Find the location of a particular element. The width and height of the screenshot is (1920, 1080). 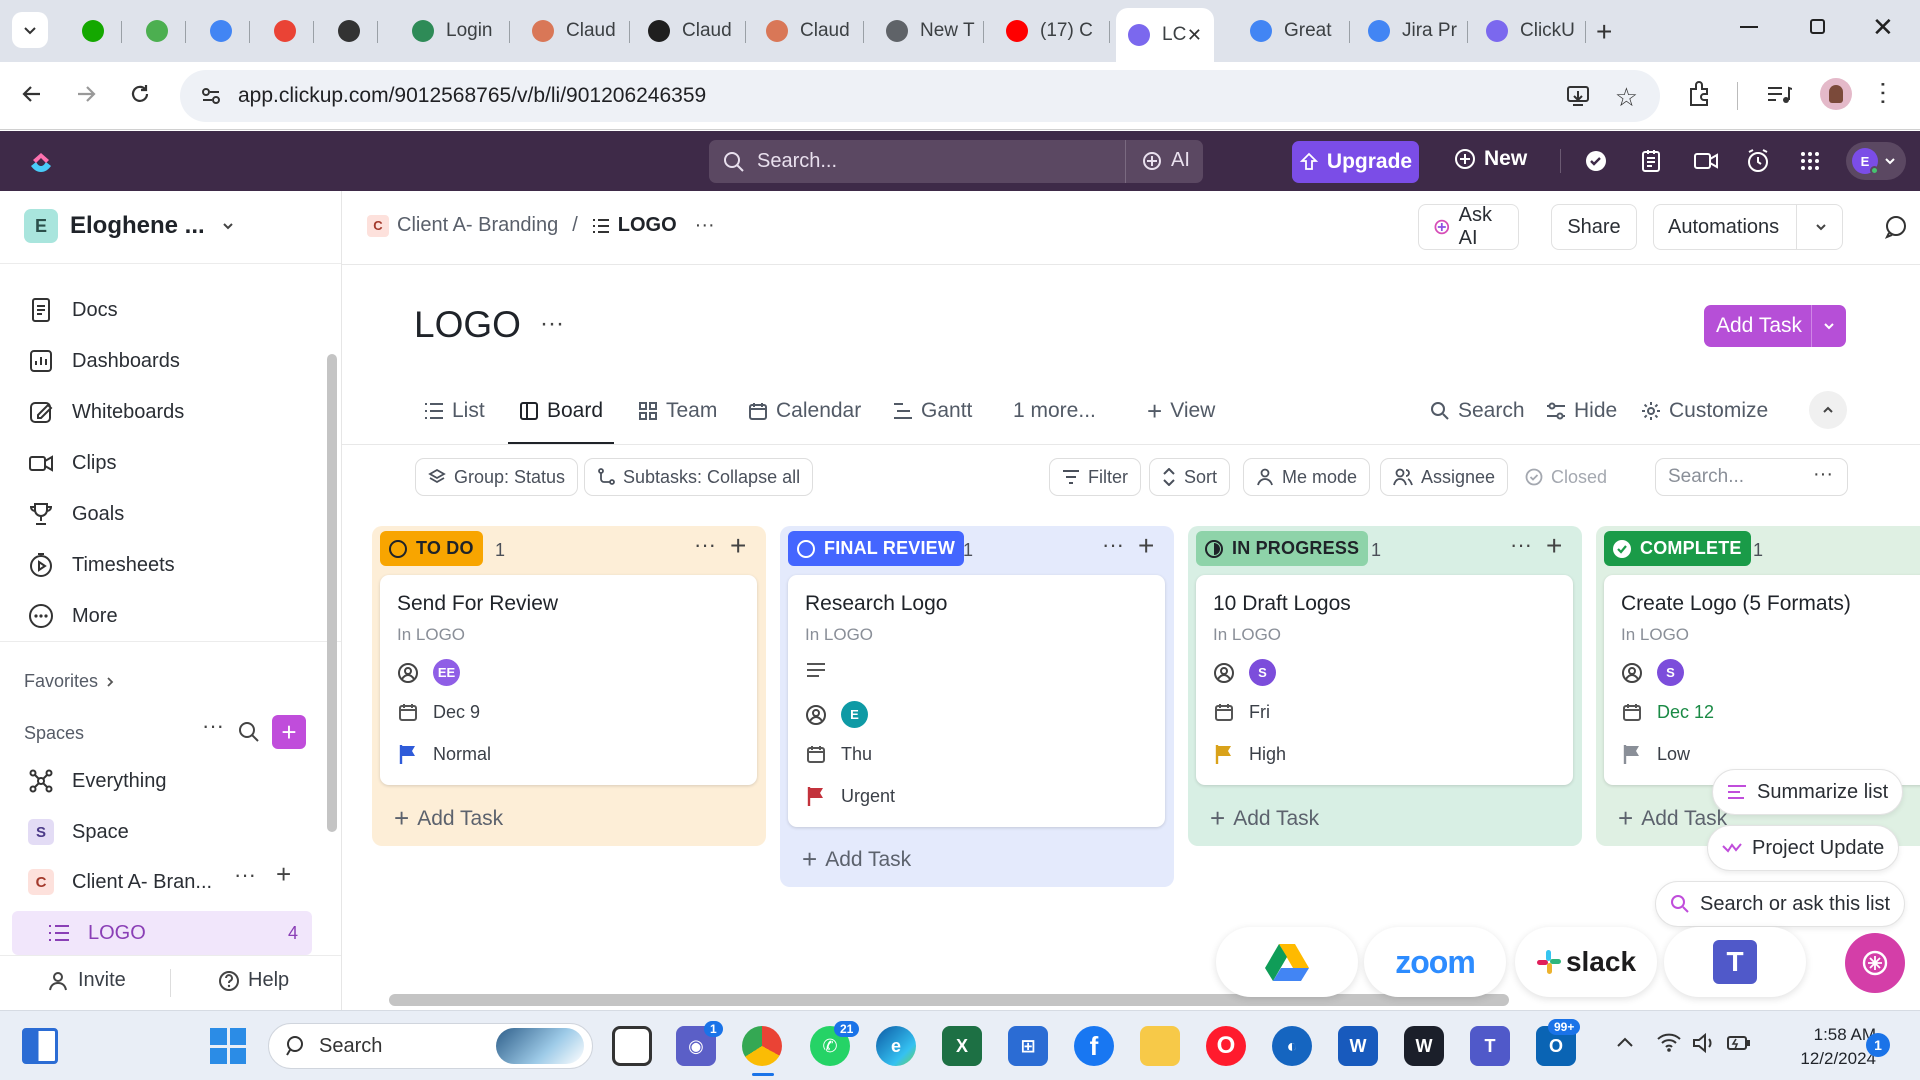

board-search-input: Search... ··· is located at coordinates (1751, 477).